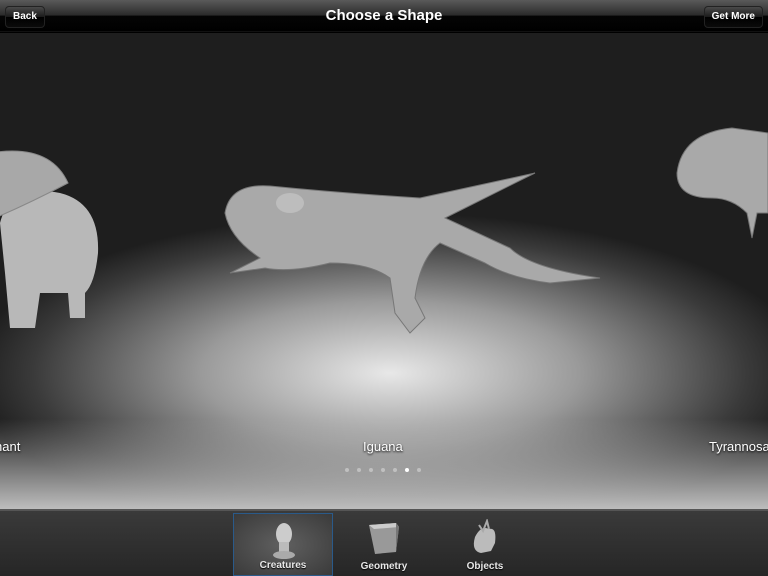 The image size is (768, 576). I want to click on tab-label: Geometry, so click(384, 566).